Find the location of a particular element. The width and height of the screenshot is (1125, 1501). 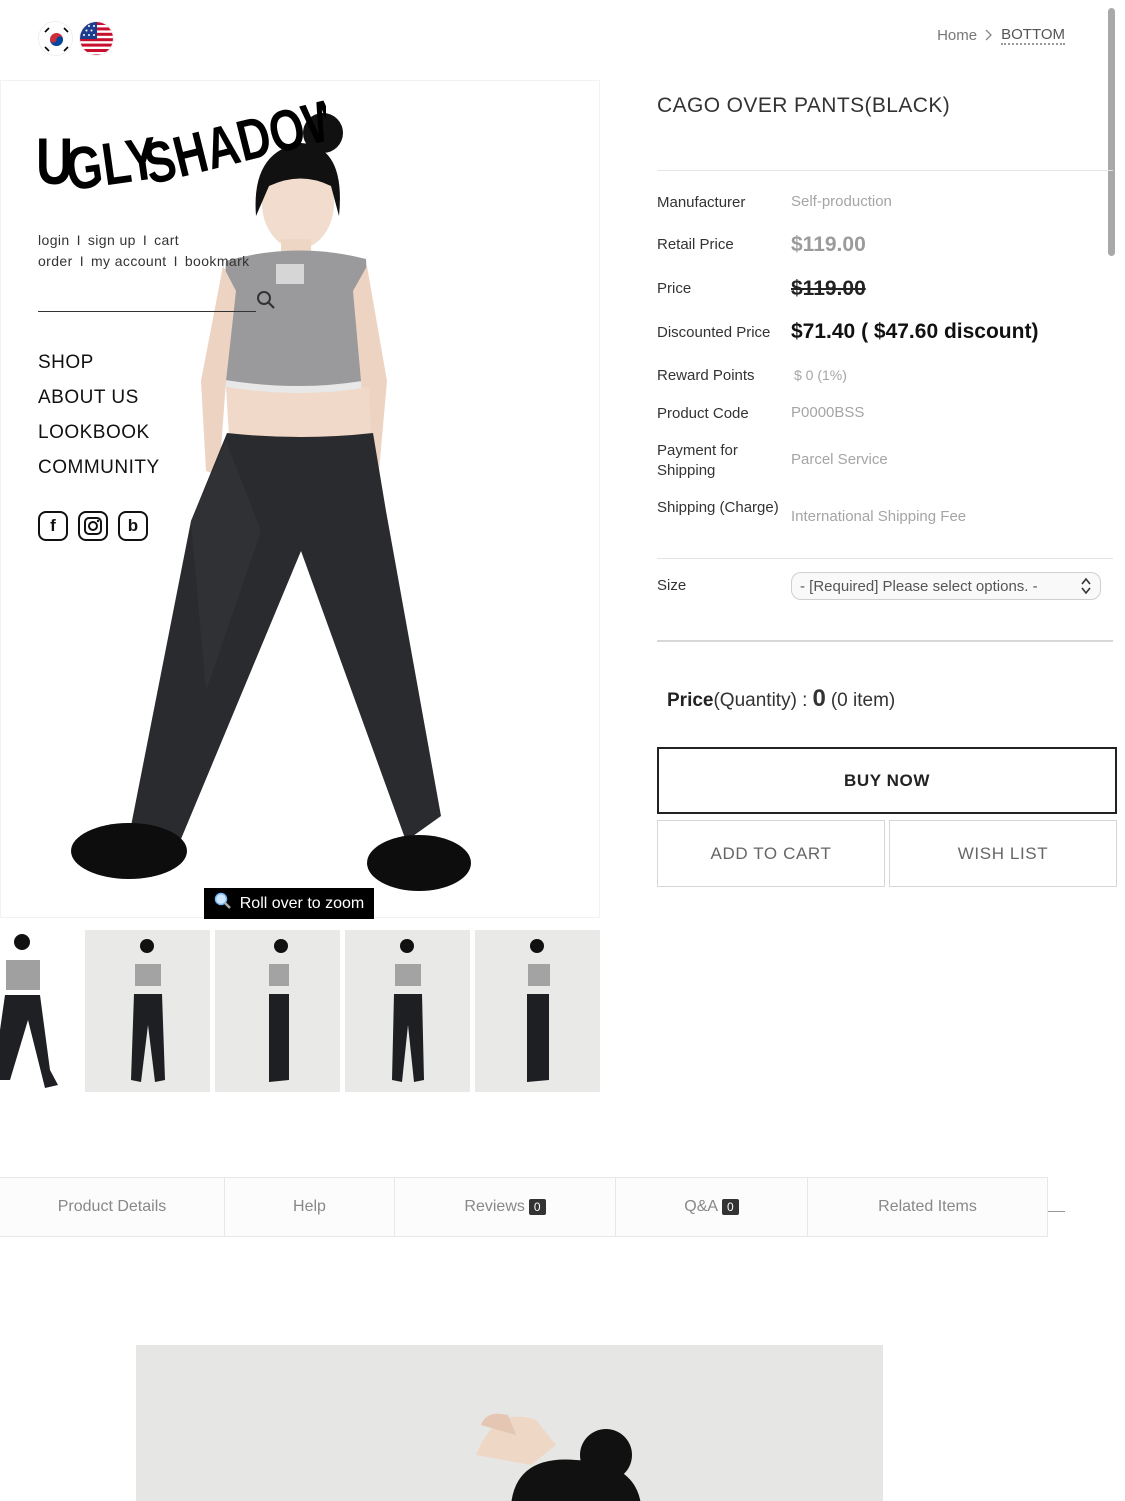

nav-item-lookbook: LOOKBOOK is located at coordinates (99, 432).